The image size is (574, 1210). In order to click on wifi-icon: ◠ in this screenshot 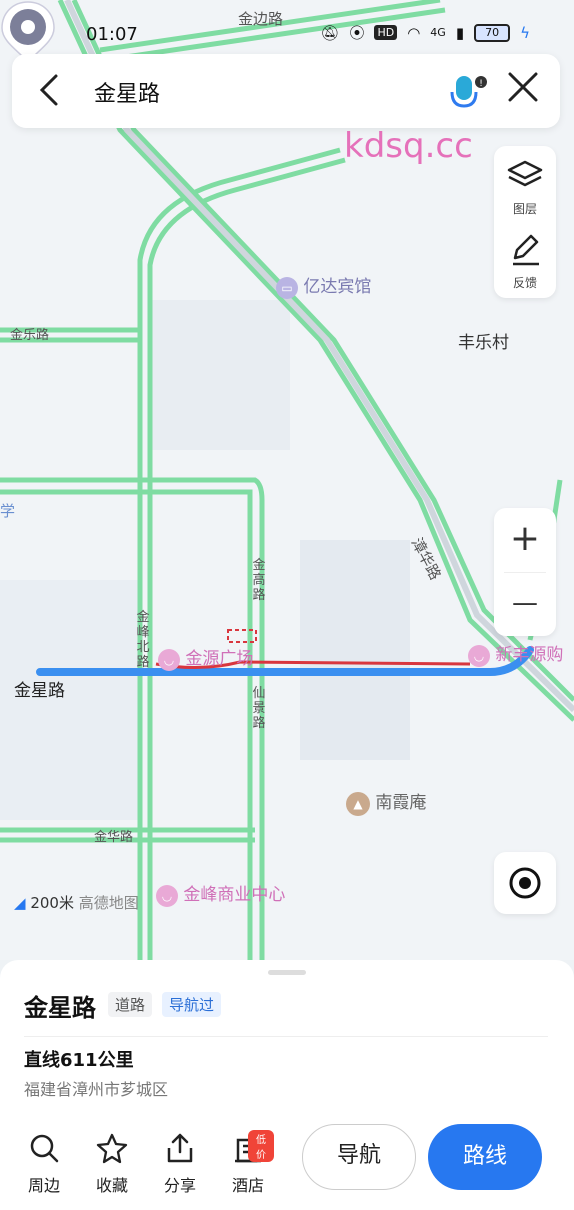, I will do `click(414, 32)`.